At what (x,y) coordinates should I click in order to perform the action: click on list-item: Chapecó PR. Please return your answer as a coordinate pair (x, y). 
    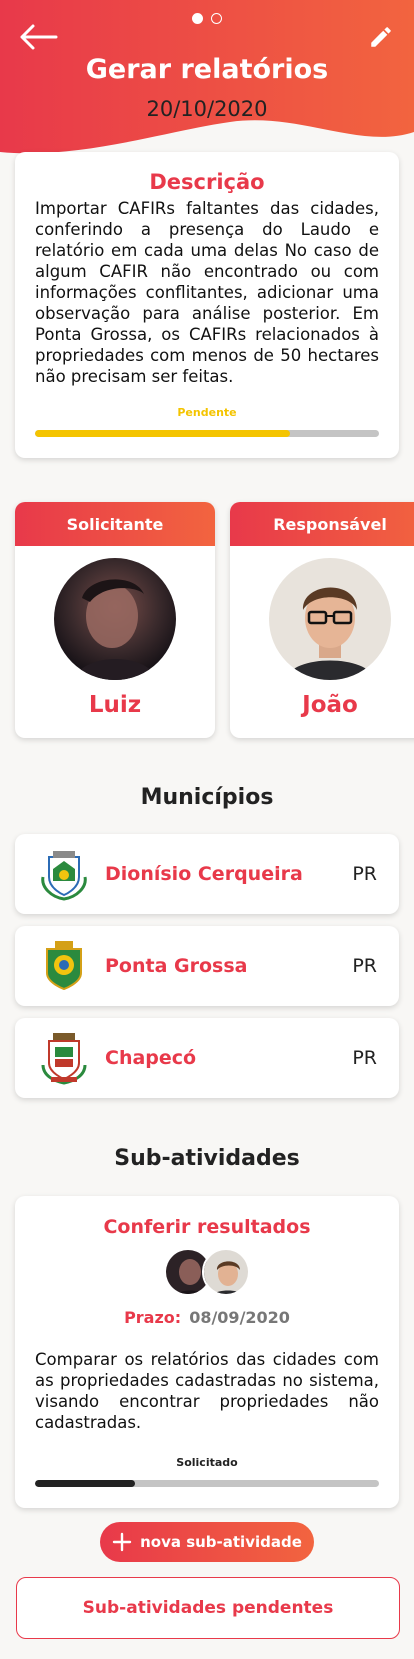
    Looking at the image, I should click on (207, 1058).